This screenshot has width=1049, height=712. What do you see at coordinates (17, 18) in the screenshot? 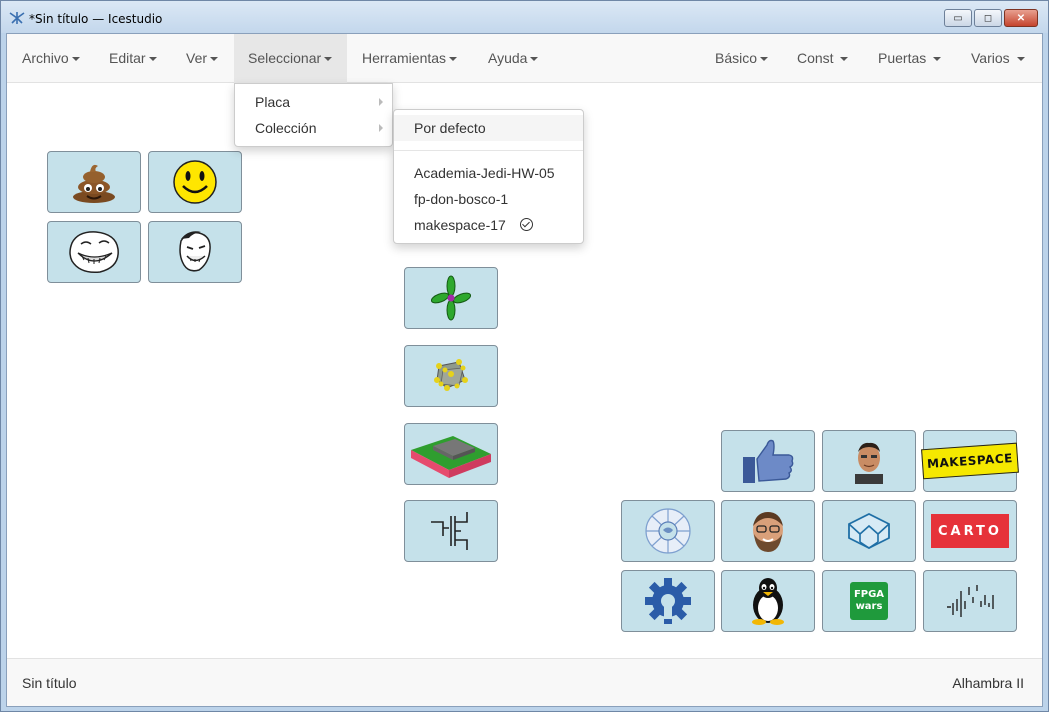
I see `icestudio-logo-icon` at bounding box center [17, 18].